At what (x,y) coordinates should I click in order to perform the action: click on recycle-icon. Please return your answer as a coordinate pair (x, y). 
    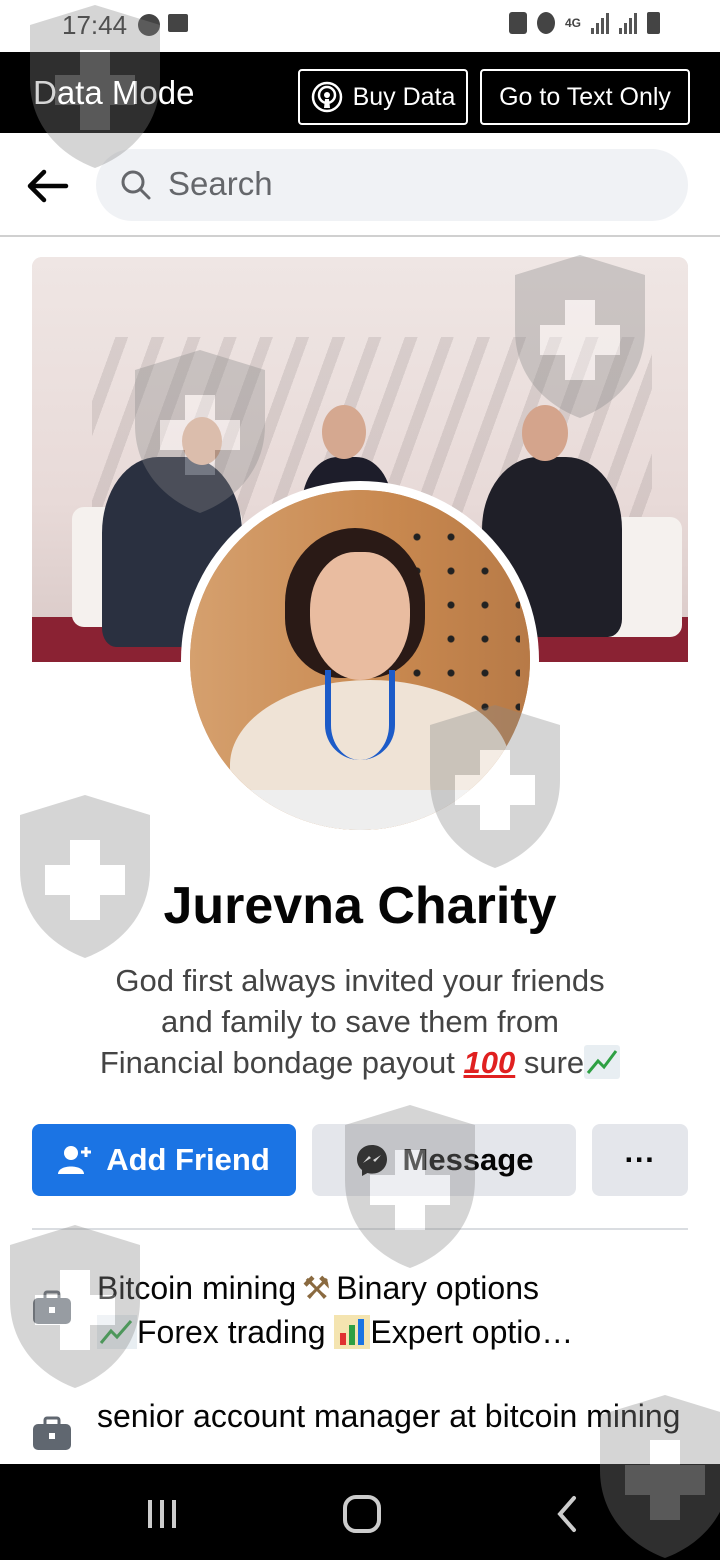
    Looking at the image, I should click on (517, 23).